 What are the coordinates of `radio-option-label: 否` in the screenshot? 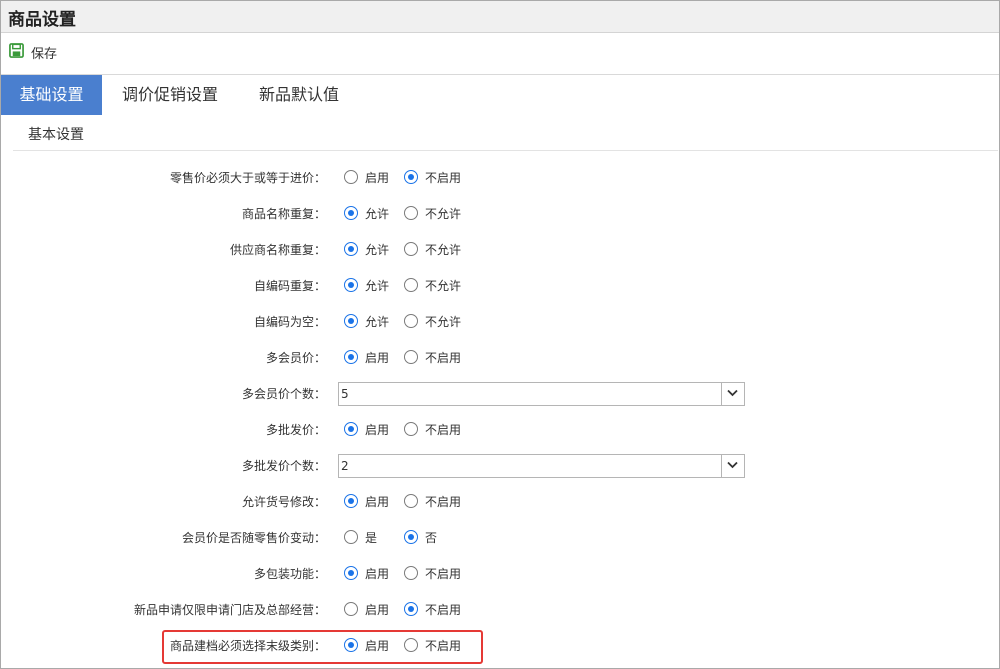 It's located at (431, 537).